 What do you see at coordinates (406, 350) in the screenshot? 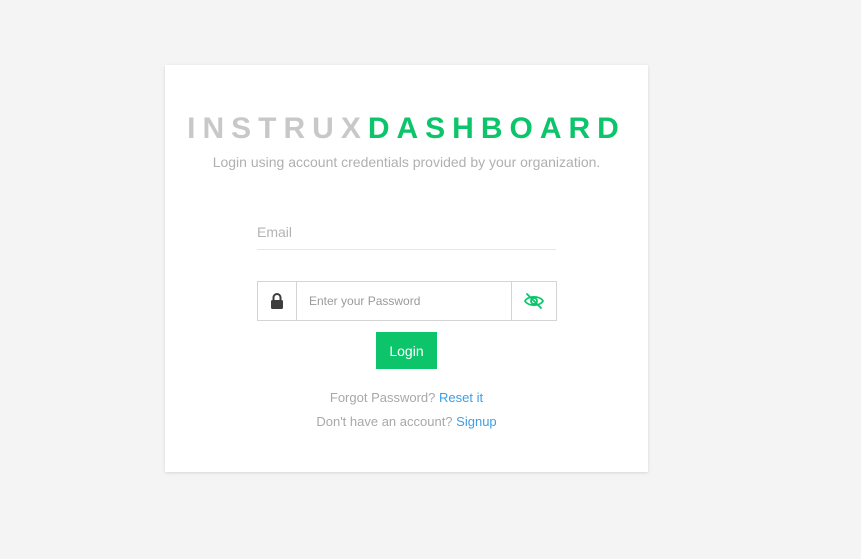
I see `login-button: Login` at bounding box center [406, 350].